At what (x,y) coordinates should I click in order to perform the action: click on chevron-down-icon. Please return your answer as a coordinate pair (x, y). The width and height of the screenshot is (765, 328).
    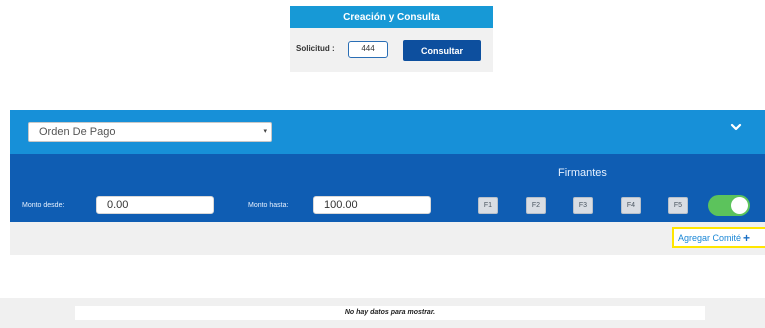
    Looking at the image, I should click on (736, 127).